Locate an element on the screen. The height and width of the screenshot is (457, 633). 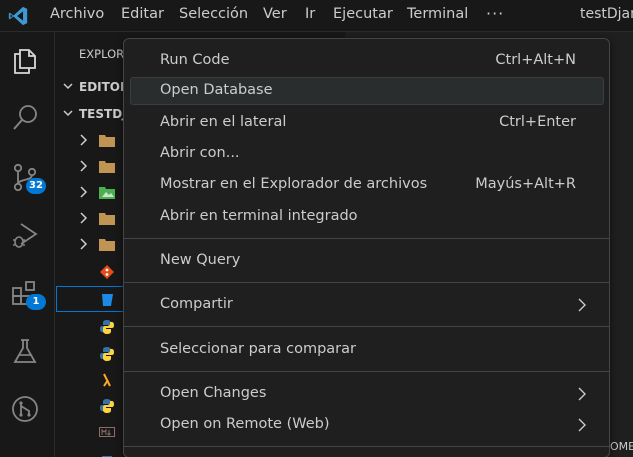
git-file-icon is located at coordinates (107, 272).